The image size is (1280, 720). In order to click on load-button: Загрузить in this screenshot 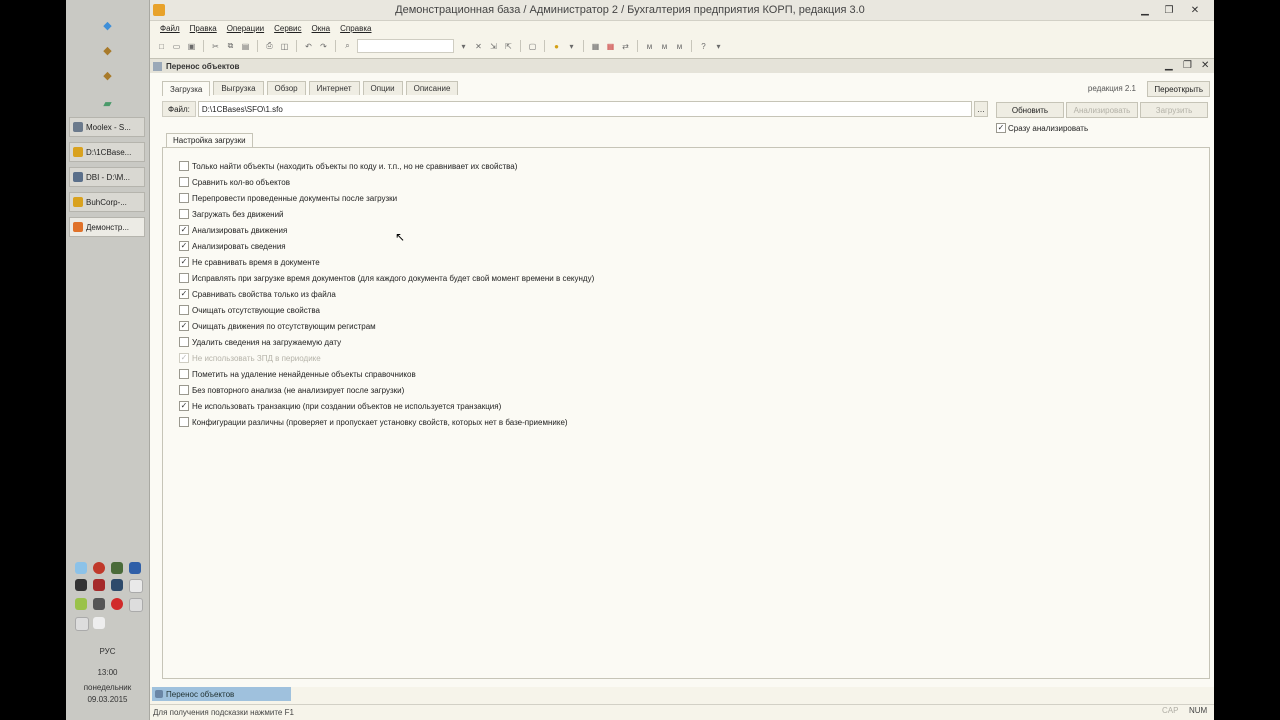, I will do `click(1174, 110)`.